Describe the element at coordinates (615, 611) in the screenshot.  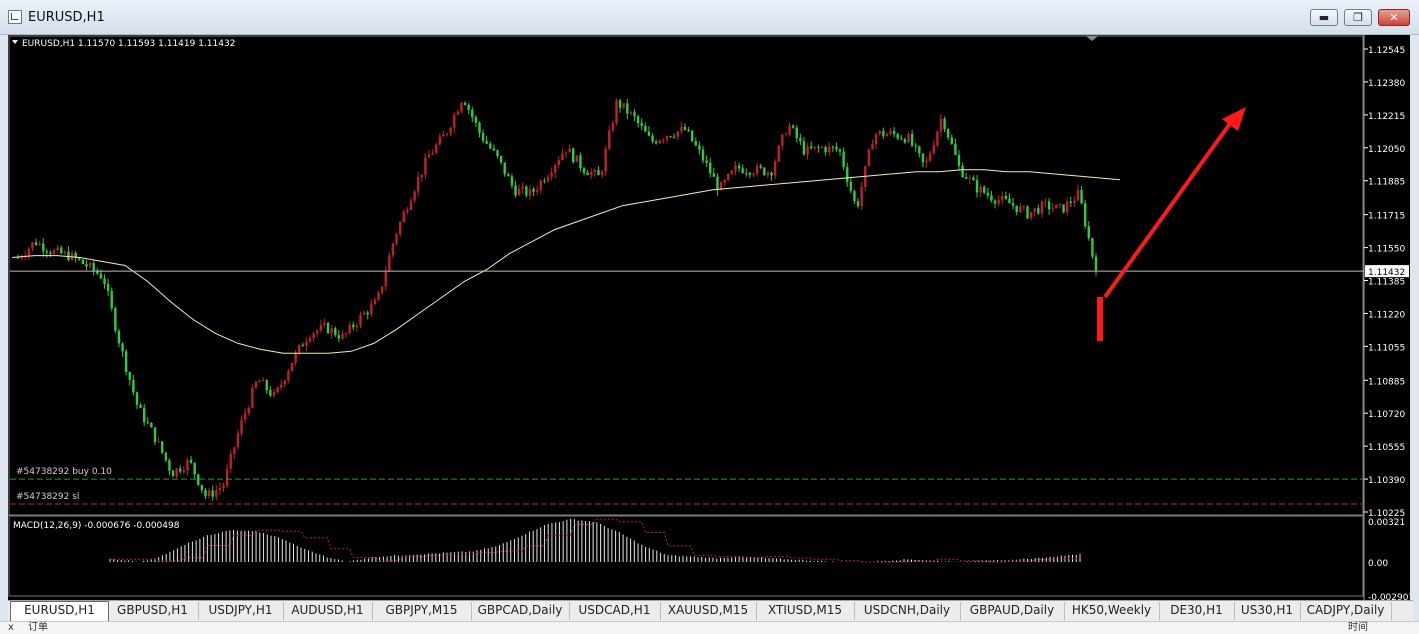
I see `chart-tab: USDCAD,H1` at that location.